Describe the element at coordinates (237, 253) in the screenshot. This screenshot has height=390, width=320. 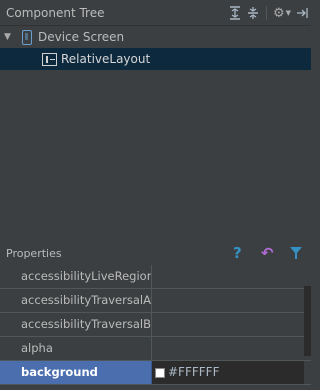
I see `help-icon: ?` at that location.